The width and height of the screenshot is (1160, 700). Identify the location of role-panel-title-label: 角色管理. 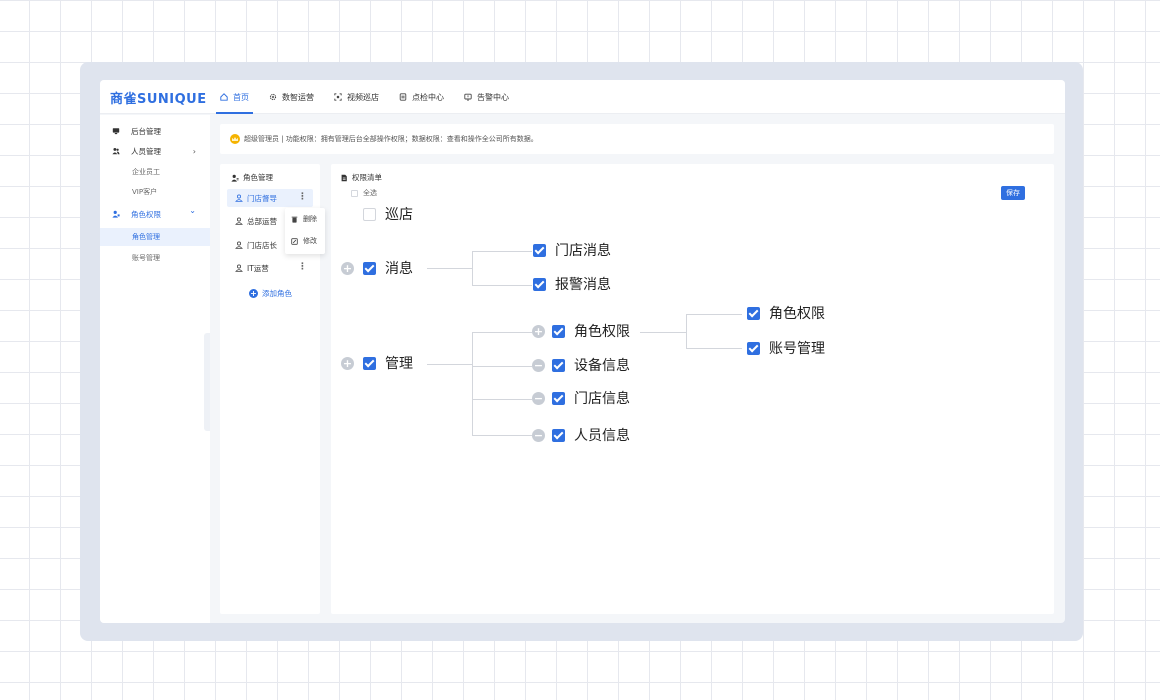
(258, 177).